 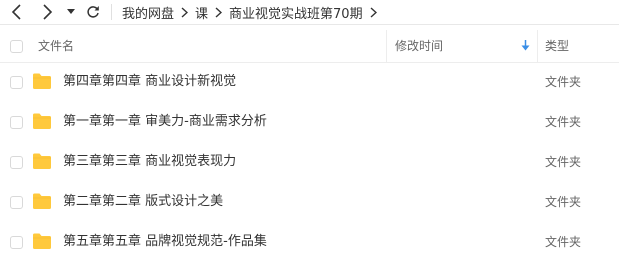 I want to click on breadcrumb-item-course: 课, so click(x=201, y=12).